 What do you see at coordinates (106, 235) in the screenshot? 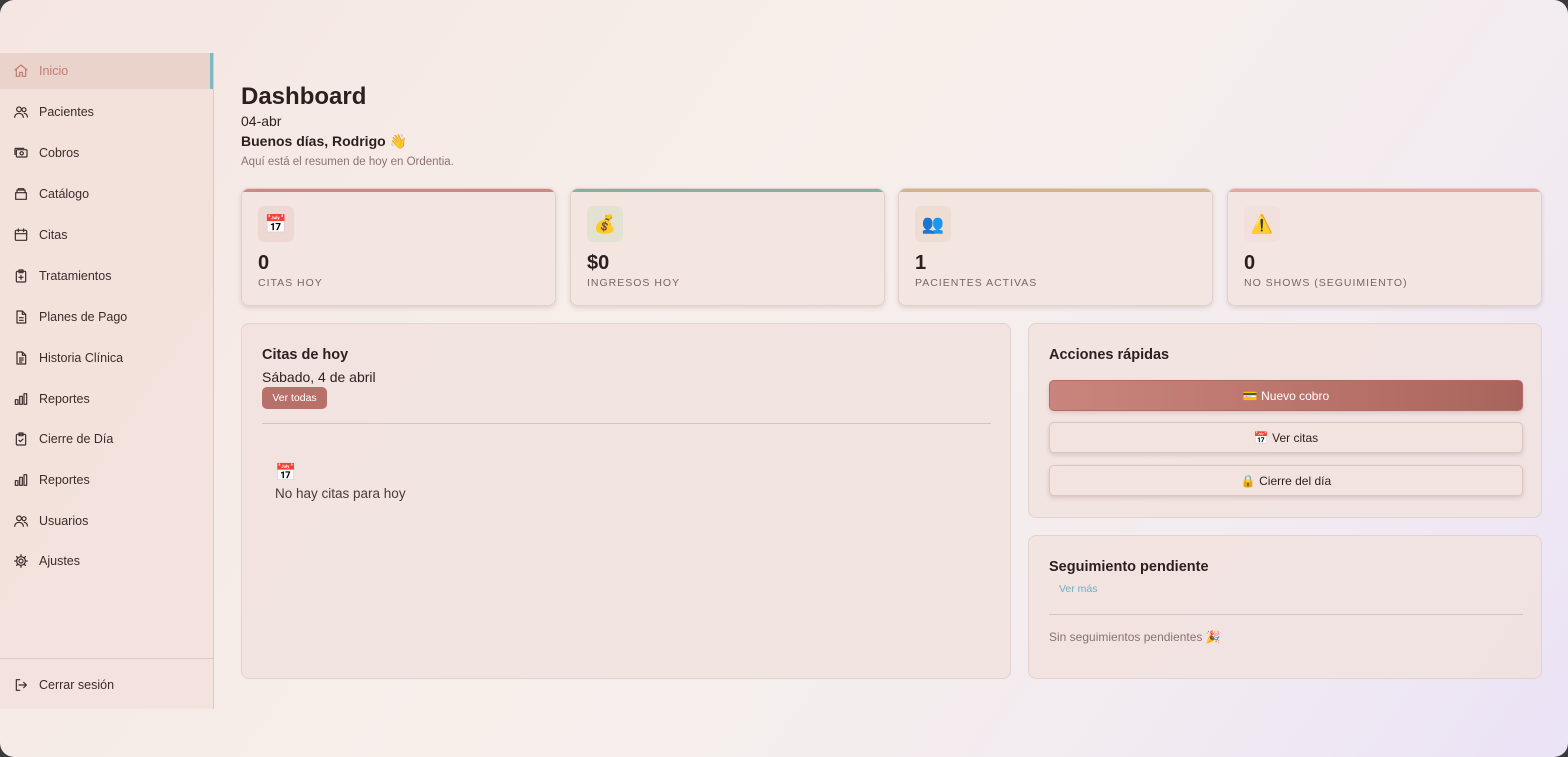
I see `sidebar-item-citas: Citas` at bounding box center [106, 235].